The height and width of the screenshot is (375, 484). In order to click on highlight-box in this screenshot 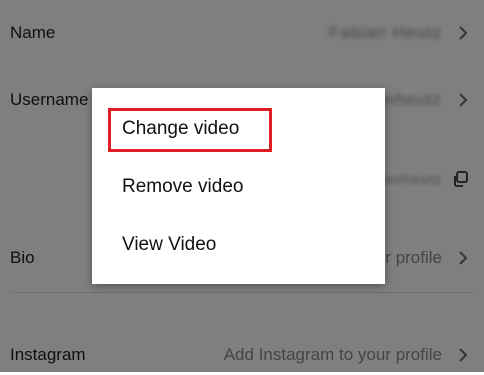, I will do `click(190, 130)`.